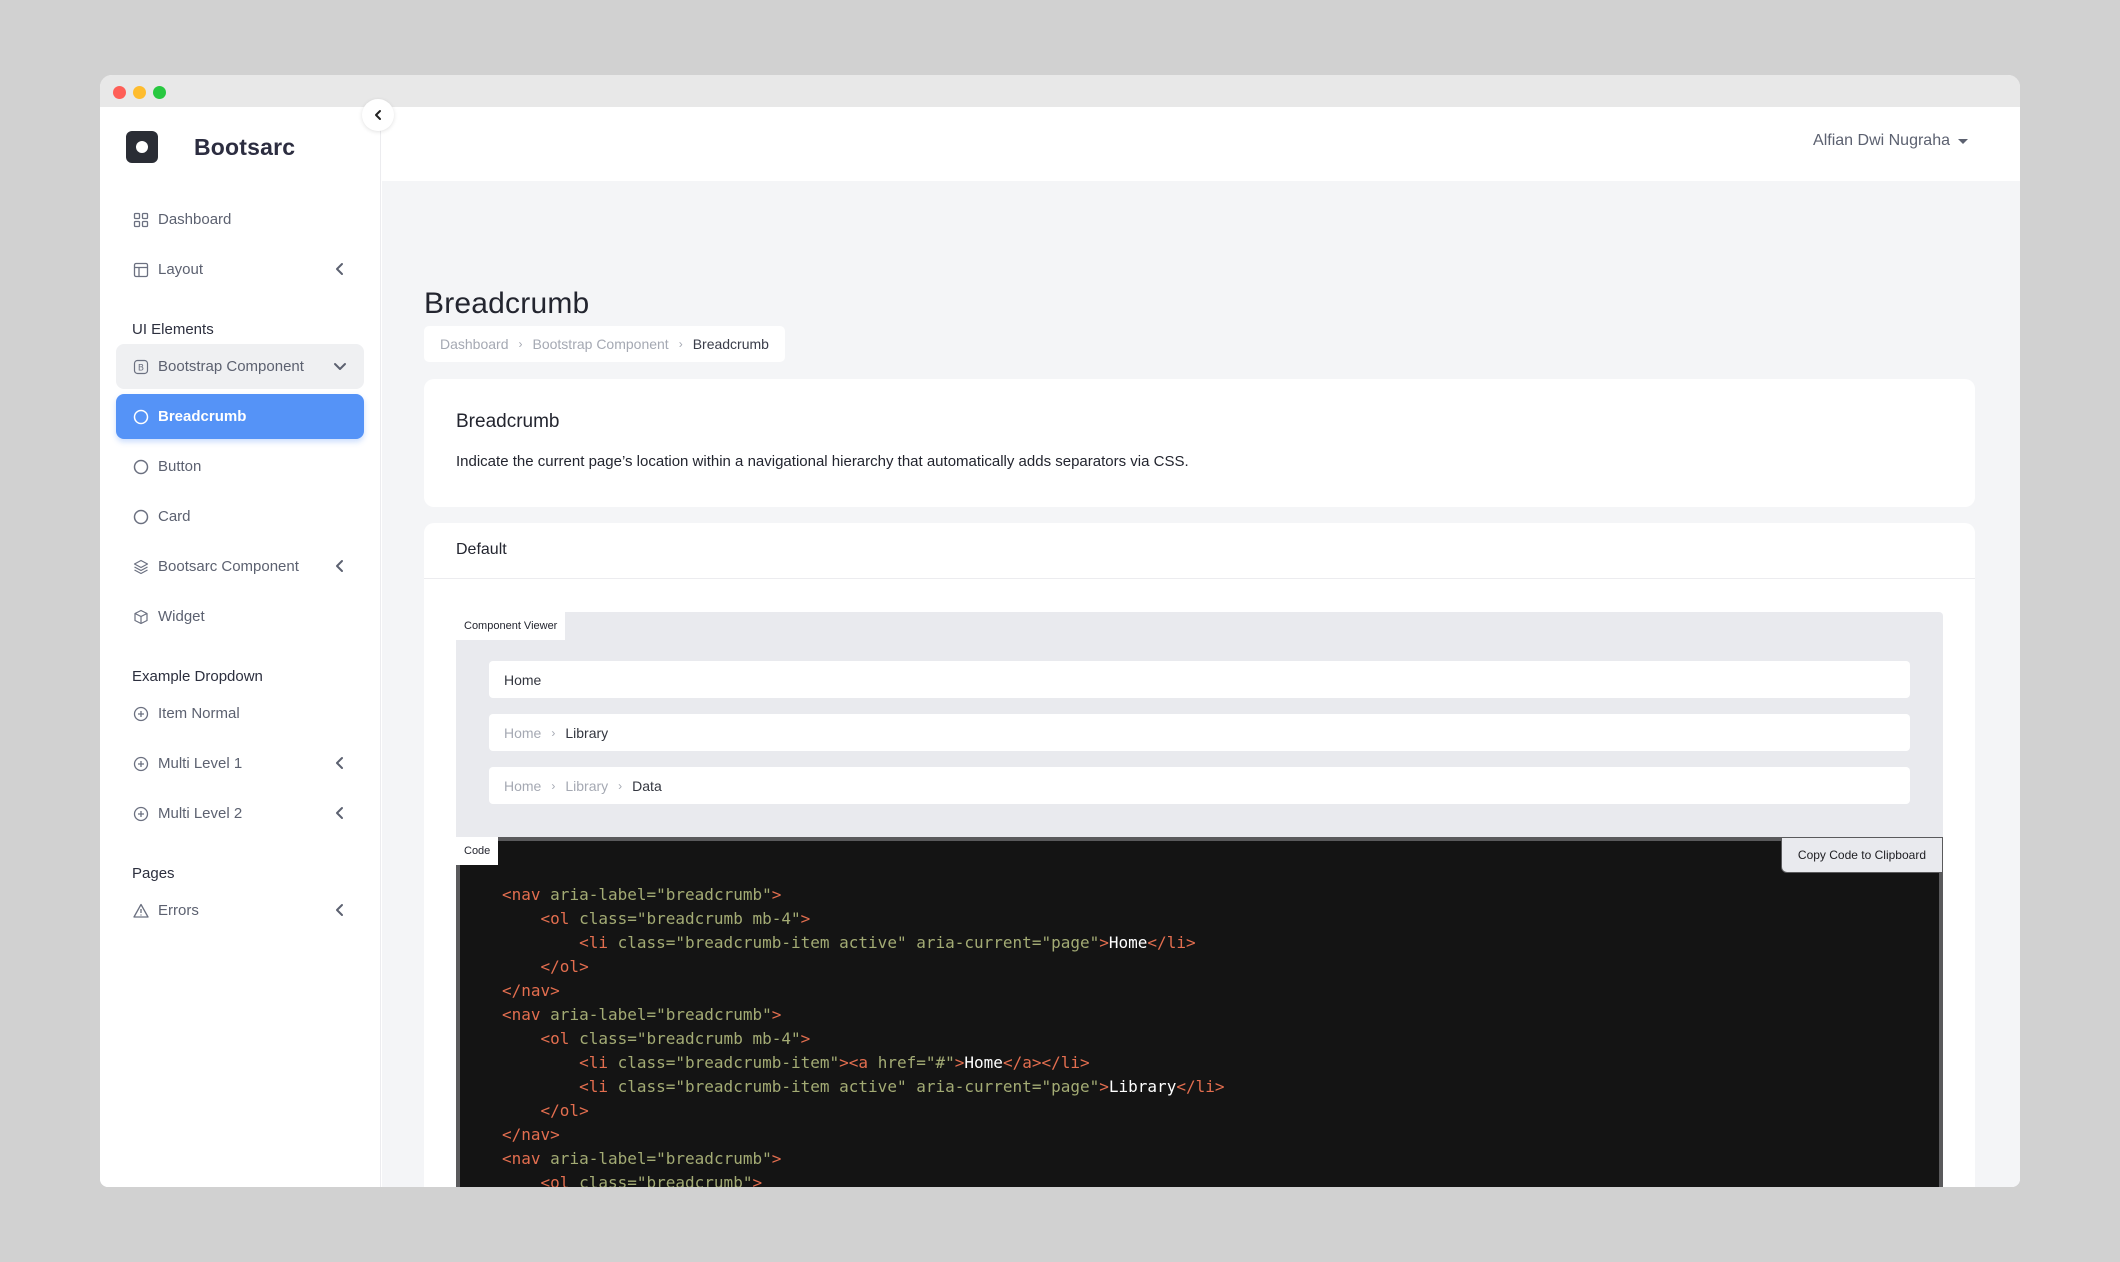  What do you see at coordinates (477, 851) in the screenshot?
I see `code-label: Code` at bounding box center [477, 851].